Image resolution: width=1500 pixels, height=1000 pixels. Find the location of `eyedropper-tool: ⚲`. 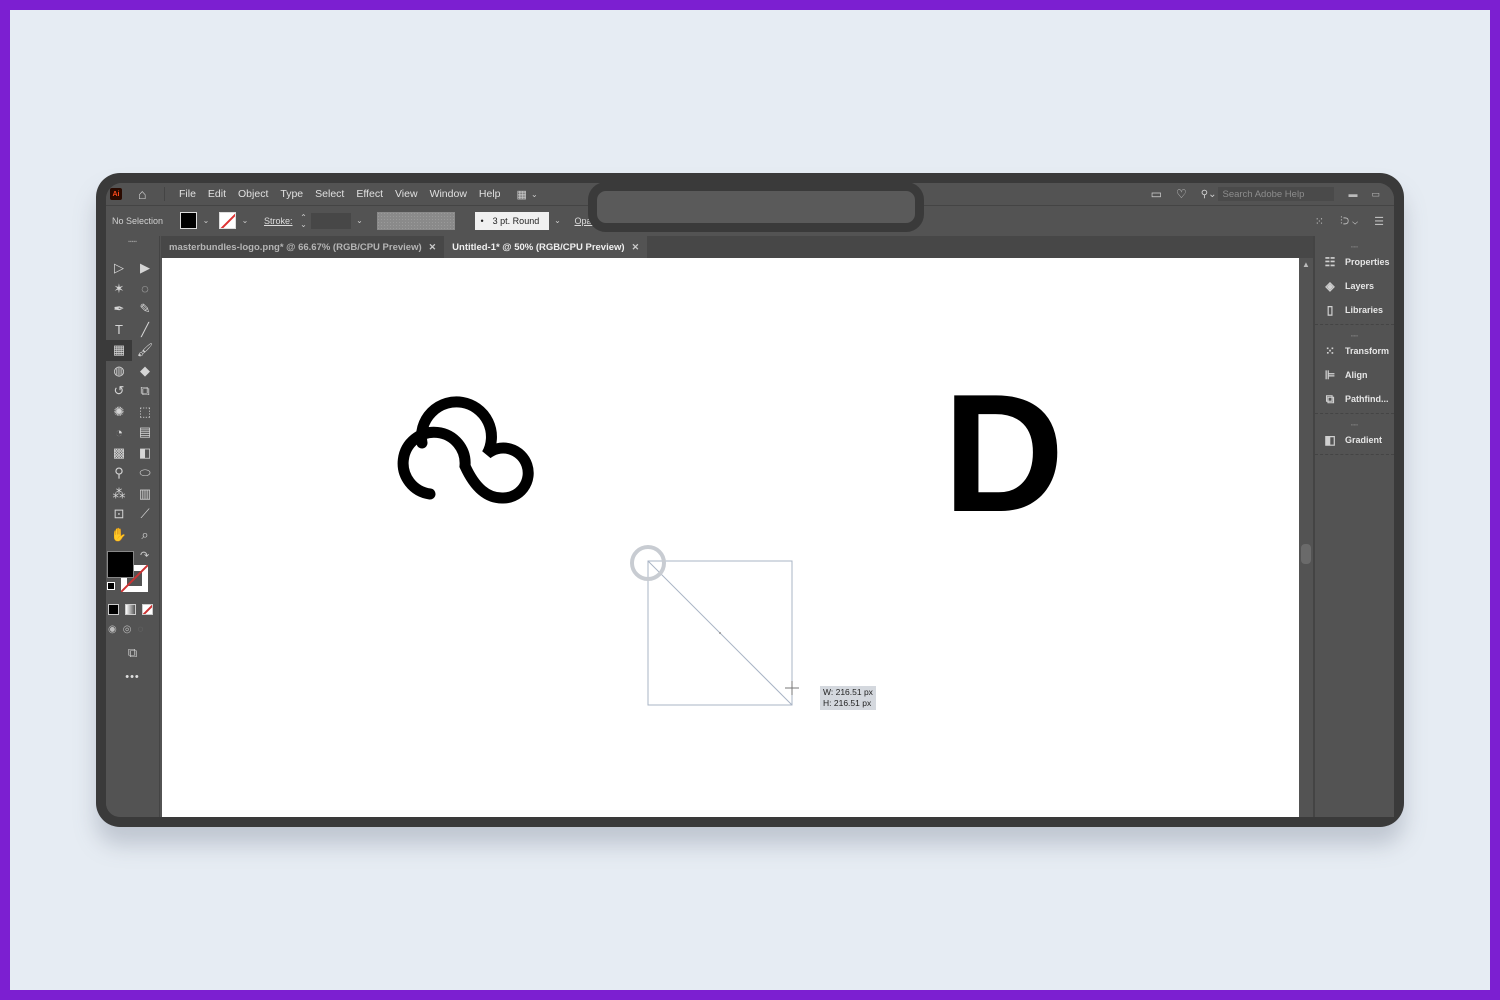

eyedropper-tool: ⚲ is located at coordinates (119, 473).